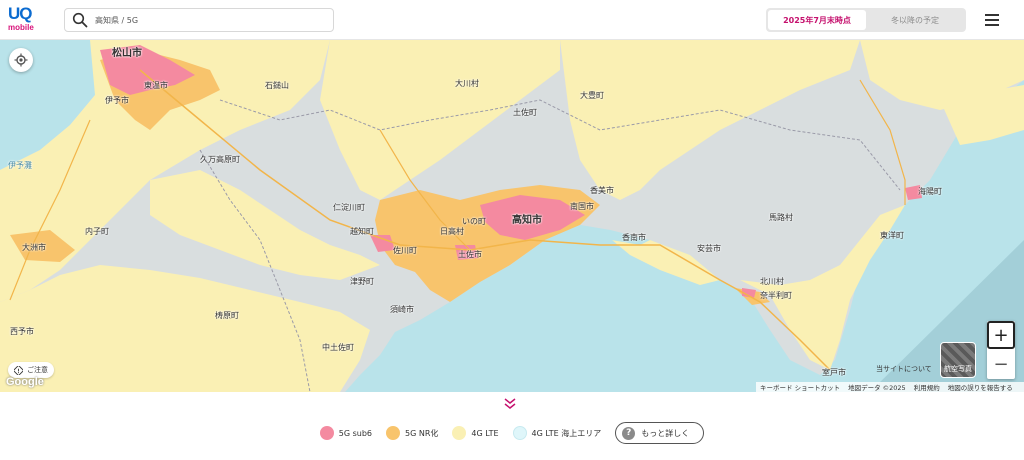  I want to click on place-label: 馬路村, so click(781, 217).